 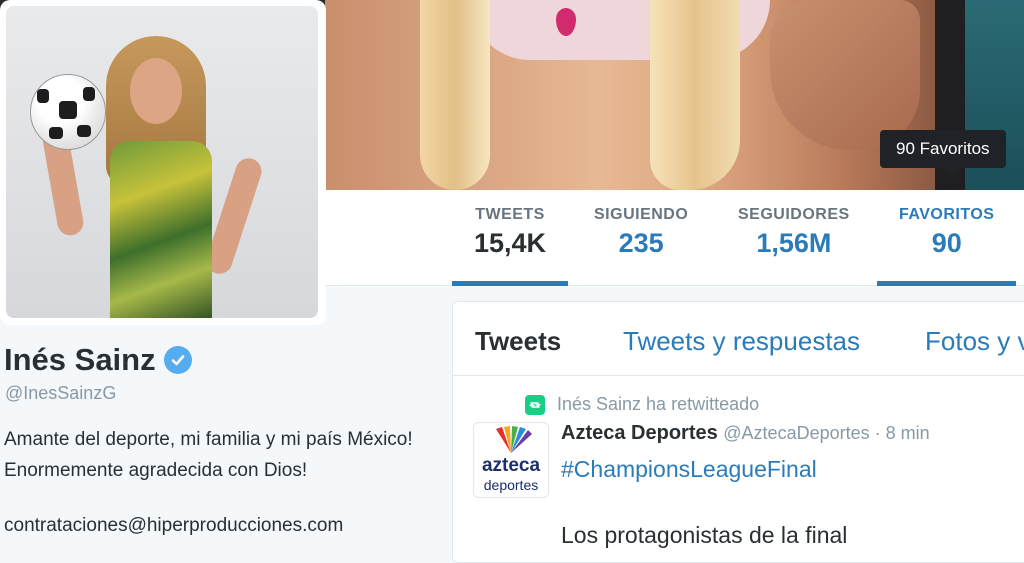 What do you see at coordinates (689, 469) in the screenshot?
I see `tweet-hashtag-link: #ChampionsLeagueFinal` at bounding box center [689, 469].